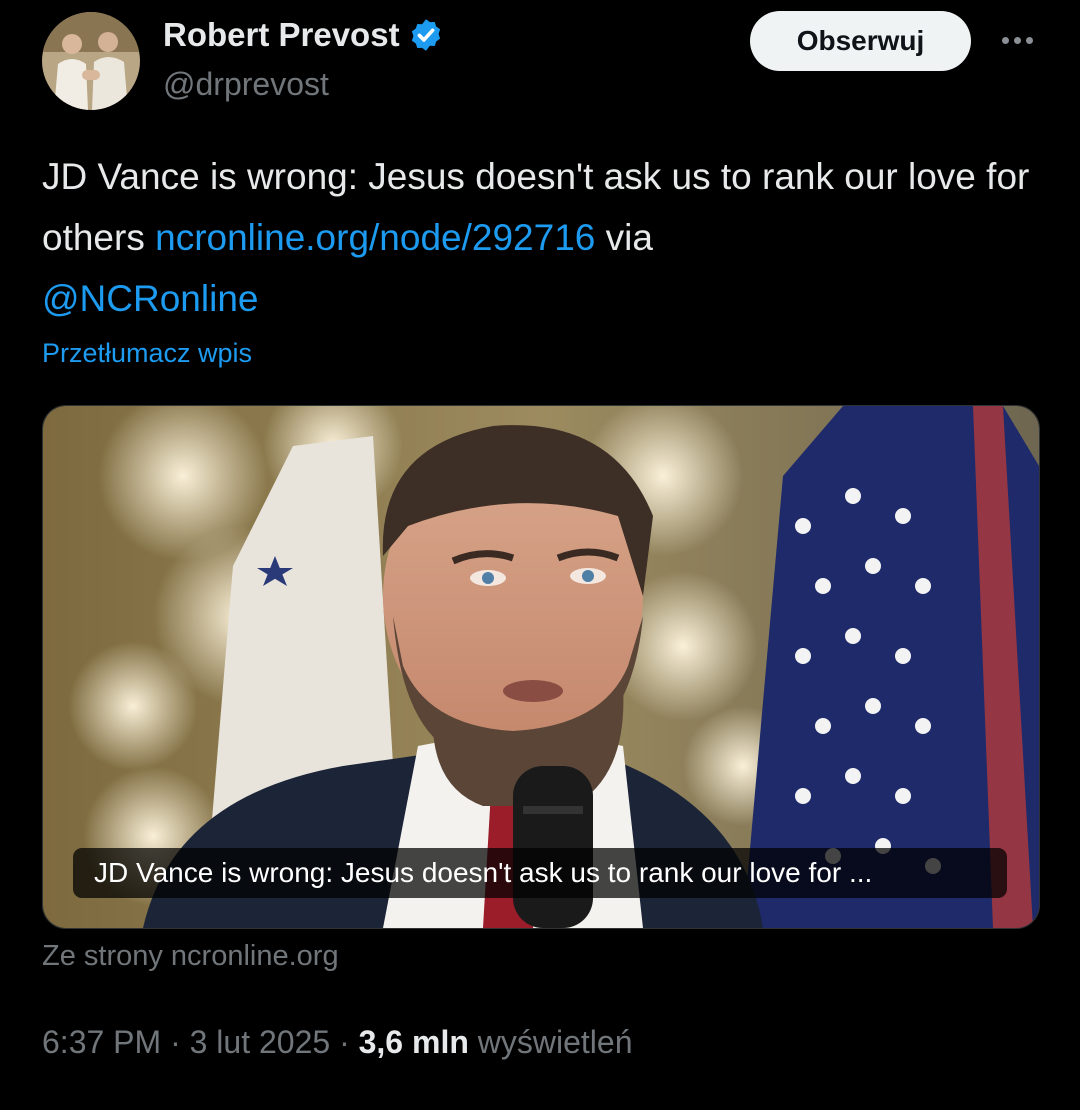 The width and height of the screenshot is (1080, 1110). What do you see at coordinates (413, 1042) in the screenshot?
I see `views-count: 3,6 mln` at bounding box center [413, 1042].